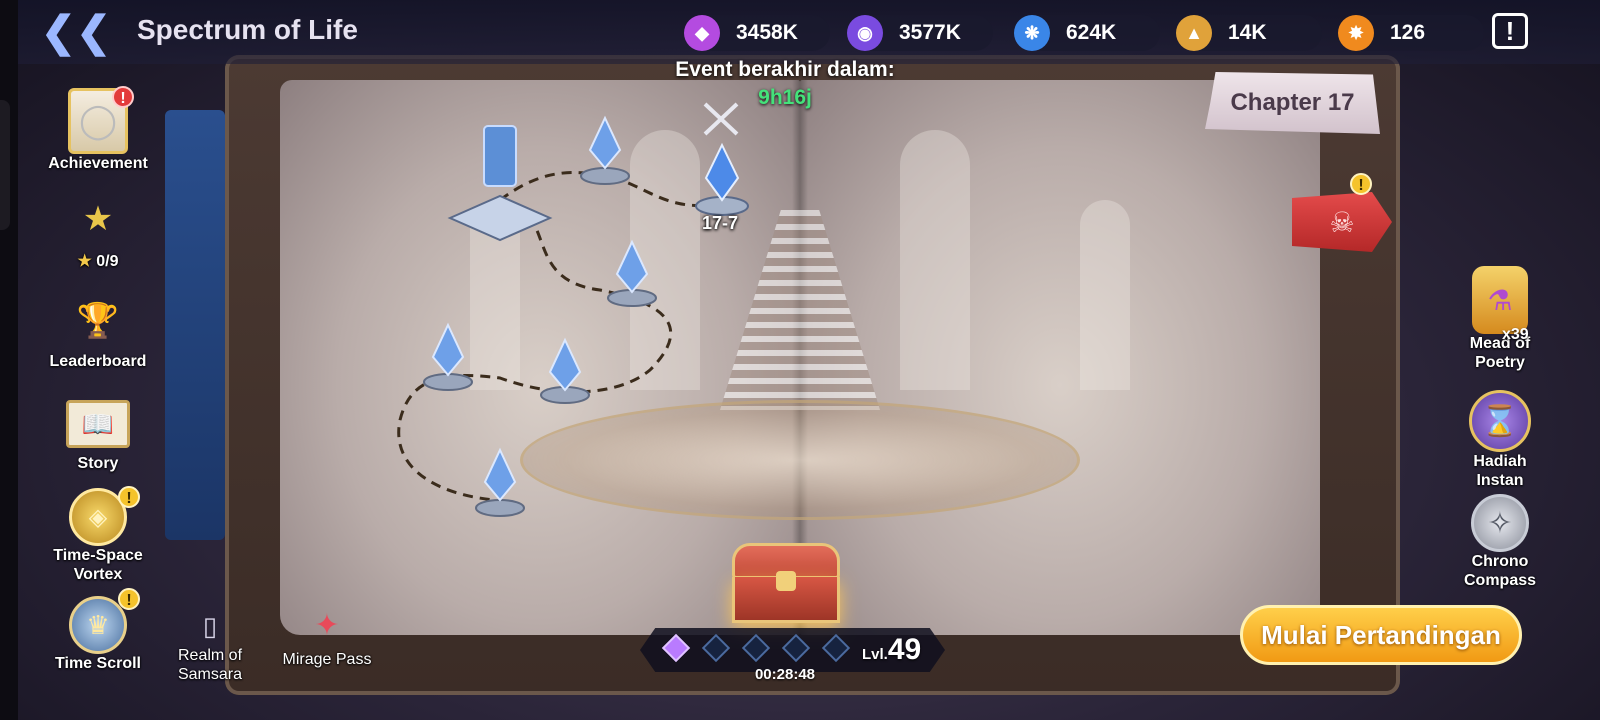 The height and width of the screenshot is (720, 1600). What do you see at coordinates (785, 674) in the screenshot?
I see `progress-timer: 00:28:48` at bounding box center [785, 674].